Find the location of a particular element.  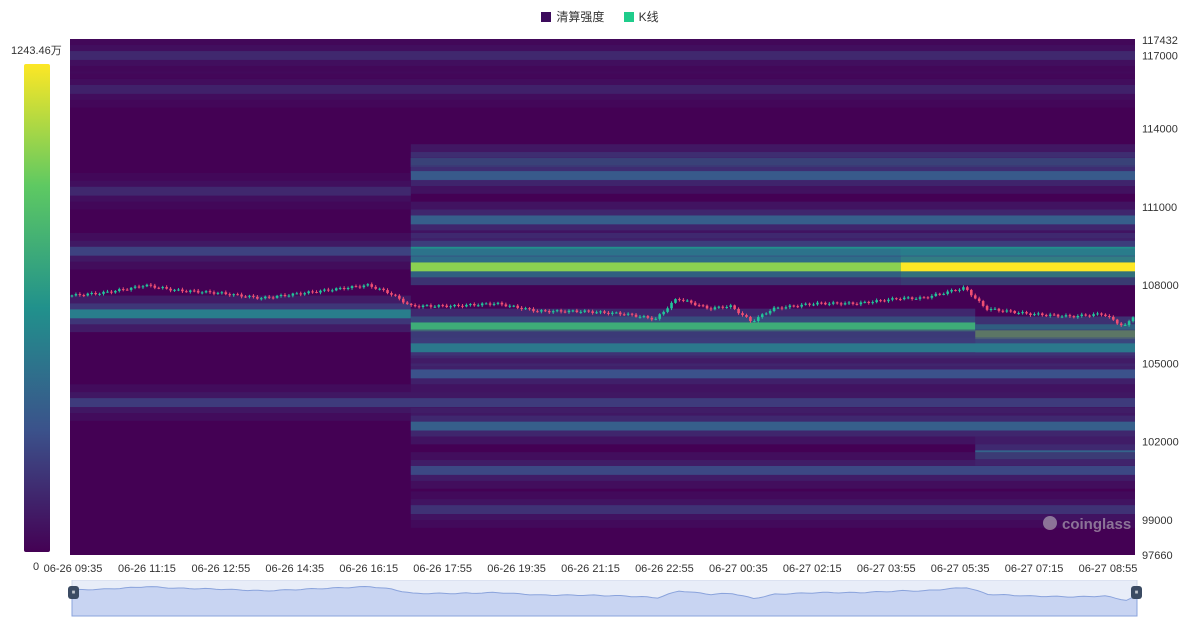

x-tick-label: 06-26 22:55 is located at coordinates (664, 569).